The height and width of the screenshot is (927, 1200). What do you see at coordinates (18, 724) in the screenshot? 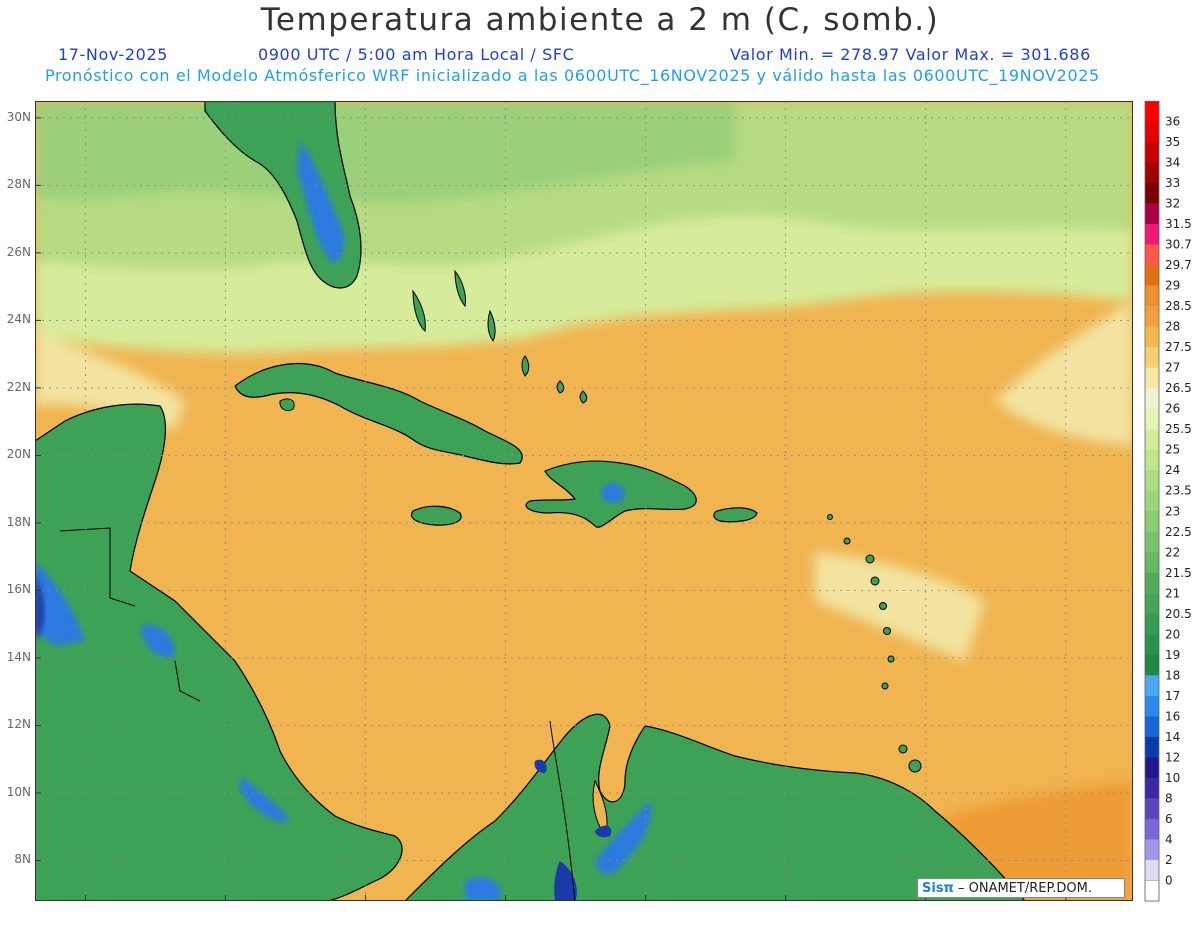
I see `lat-tick-label: 12N` at bounding box center [18, 724].